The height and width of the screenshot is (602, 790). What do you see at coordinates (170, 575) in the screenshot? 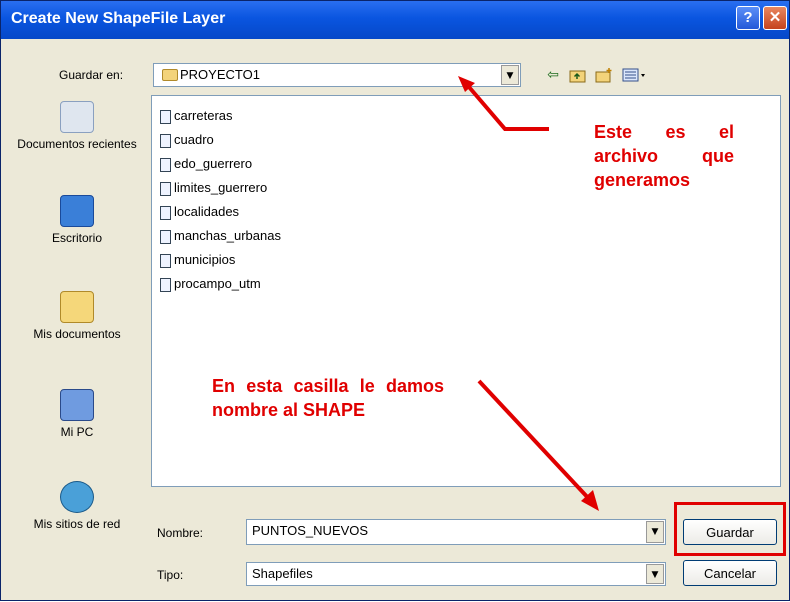
I see `type-label: Tipo:` at bounding box center [170, 575].